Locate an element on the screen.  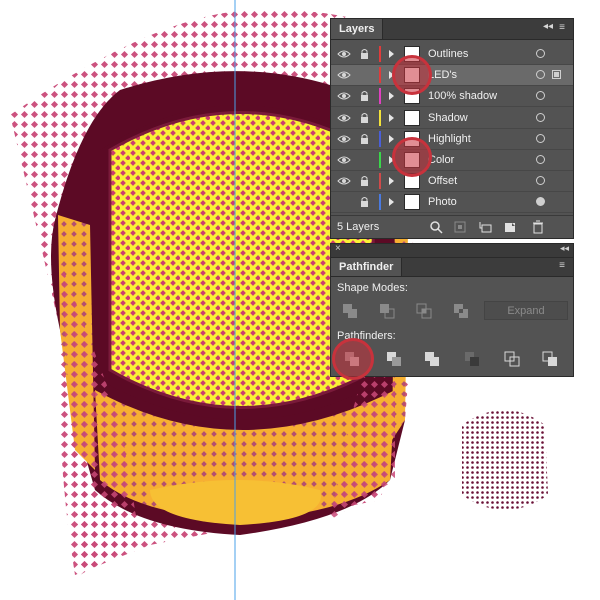
delete-layer-icon is located at coordinates (538, 227).